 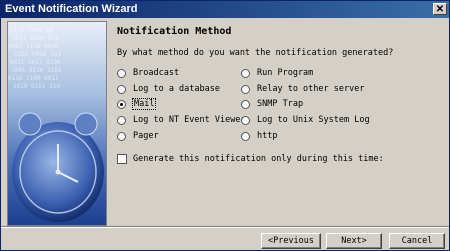 I want to click on button-separator, so click(x=225, y=227).